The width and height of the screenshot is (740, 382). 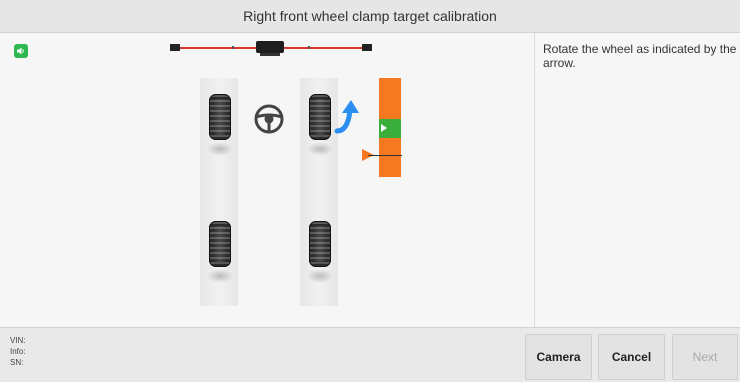 I want to click on left-rear-tire, so click(x=220, y=244).